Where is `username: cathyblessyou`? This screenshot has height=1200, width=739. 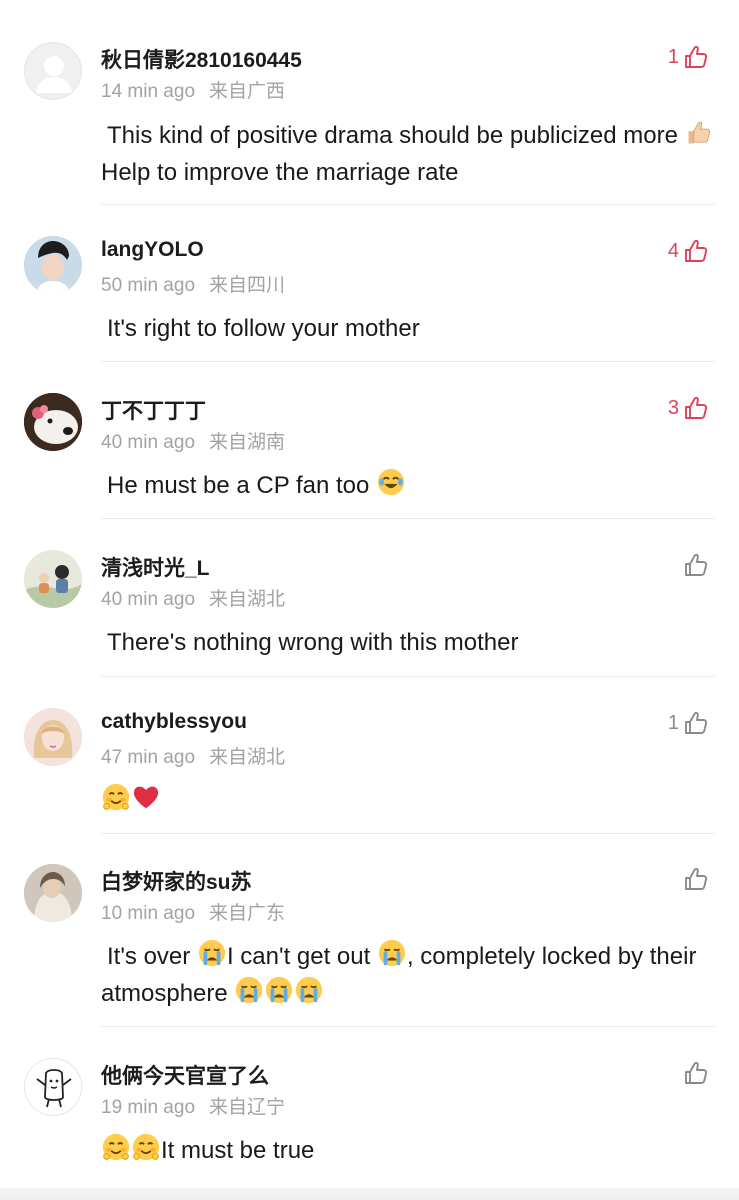
username: cathyblessyou is located at coordinates (174, 722).